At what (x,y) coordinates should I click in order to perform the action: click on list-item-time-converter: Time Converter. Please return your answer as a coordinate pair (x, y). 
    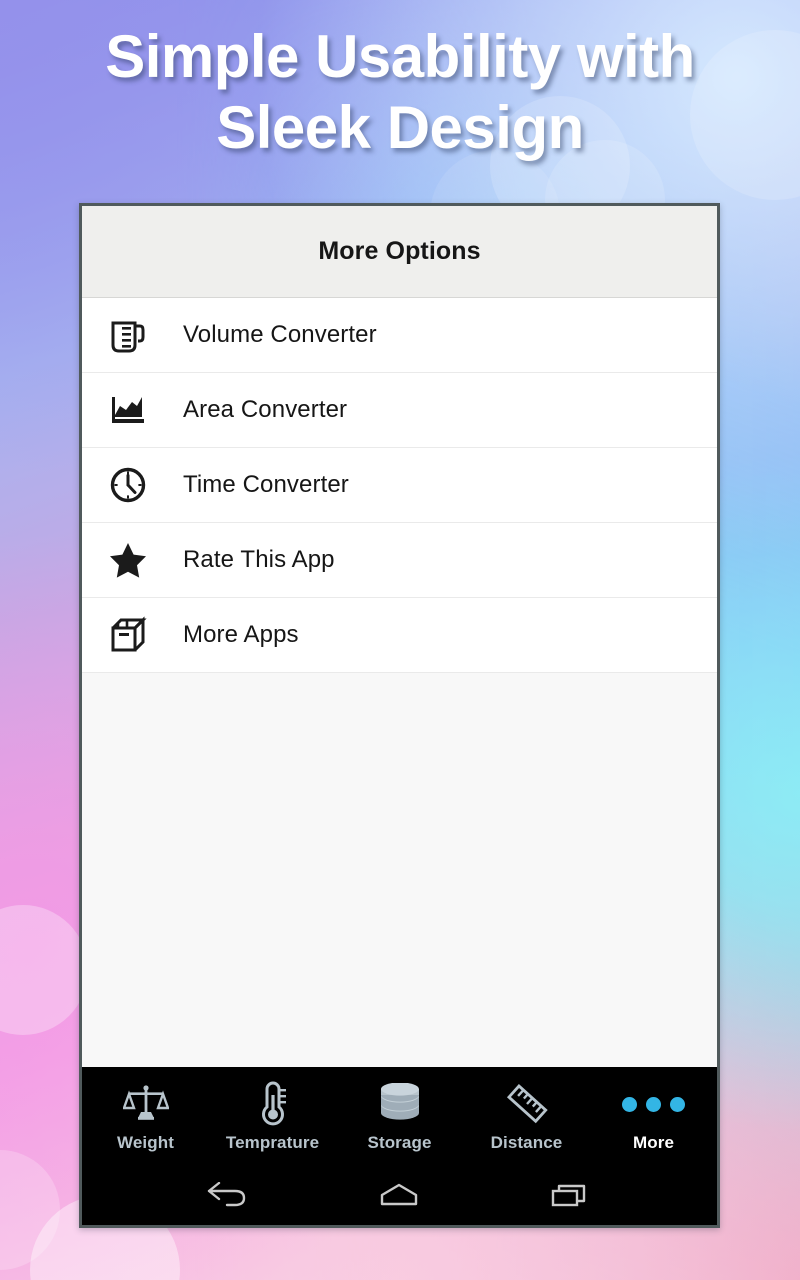
    Looking at the image, I should click on (399, 485).